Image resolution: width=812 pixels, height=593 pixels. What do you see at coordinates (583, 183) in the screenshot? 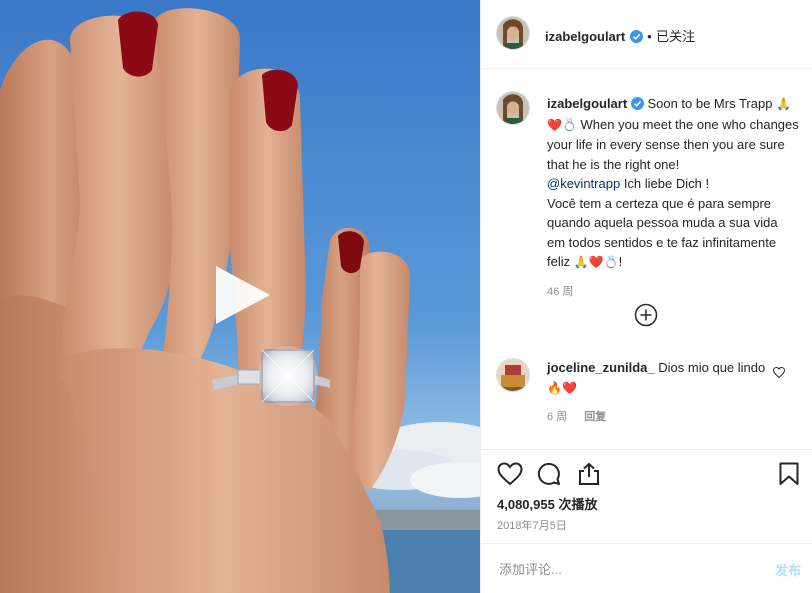
I see `mention-link: @kevintrapp` at bounding box center [583, 183].